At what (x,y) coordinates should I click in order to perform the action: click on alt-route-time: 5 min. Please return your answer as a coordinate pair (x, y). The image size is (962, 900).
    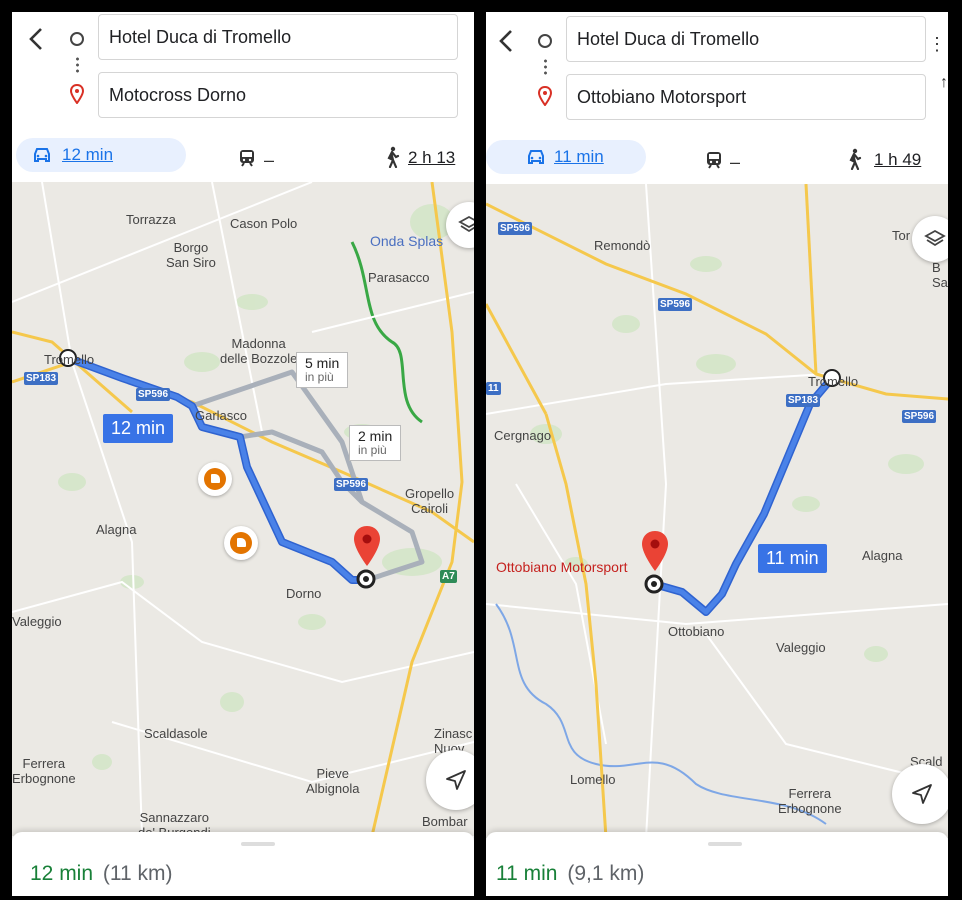
    Looking at the image, I should click on (322, 363).